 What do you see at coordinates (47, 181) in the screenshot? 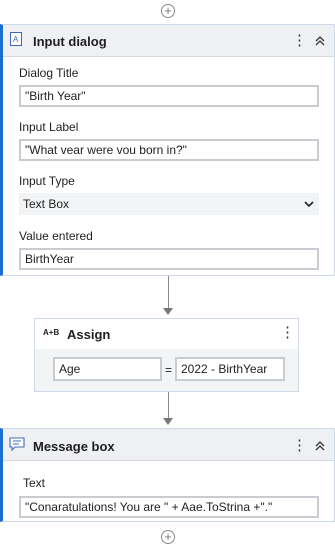
I see `input-type-label: Input Type` at bounding box center [47, 181].